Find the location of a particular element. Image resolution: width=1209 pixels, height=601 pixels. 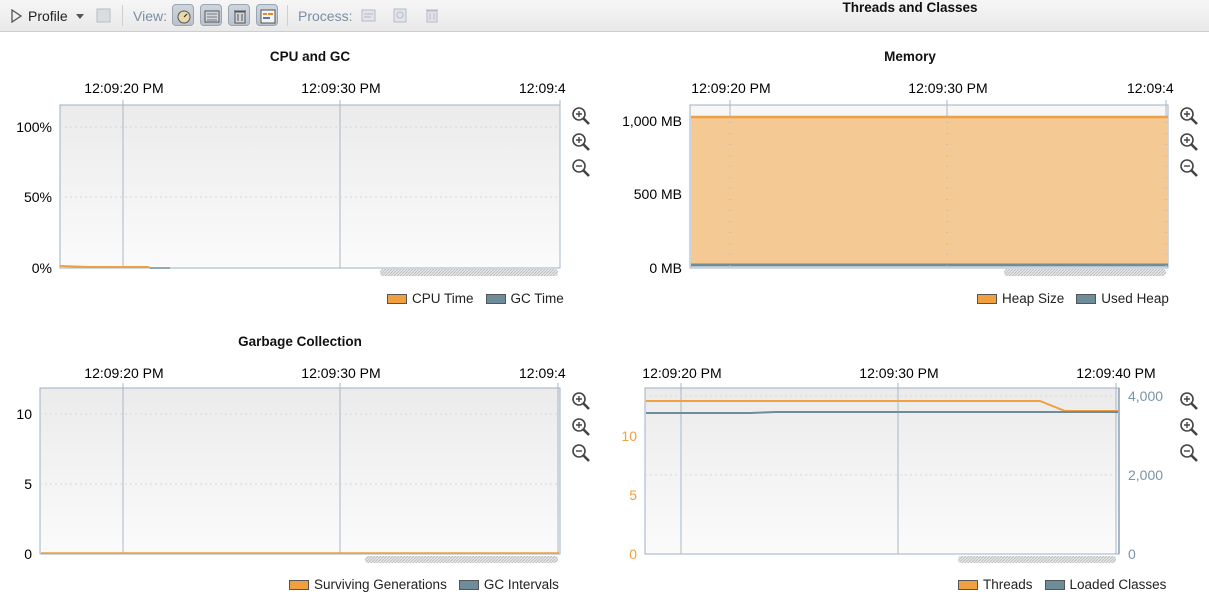

y-tick: 50% is located at coordinates (38, 197).